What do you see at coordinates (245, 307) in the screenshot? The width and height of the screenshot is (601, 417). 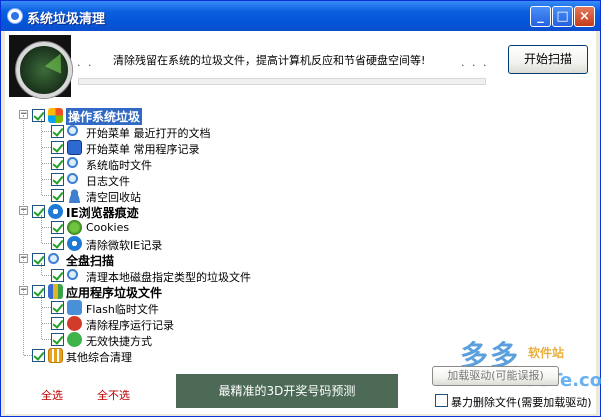 I see `tree-item-row: Flash临时文件` at bounding box center [245, 307].